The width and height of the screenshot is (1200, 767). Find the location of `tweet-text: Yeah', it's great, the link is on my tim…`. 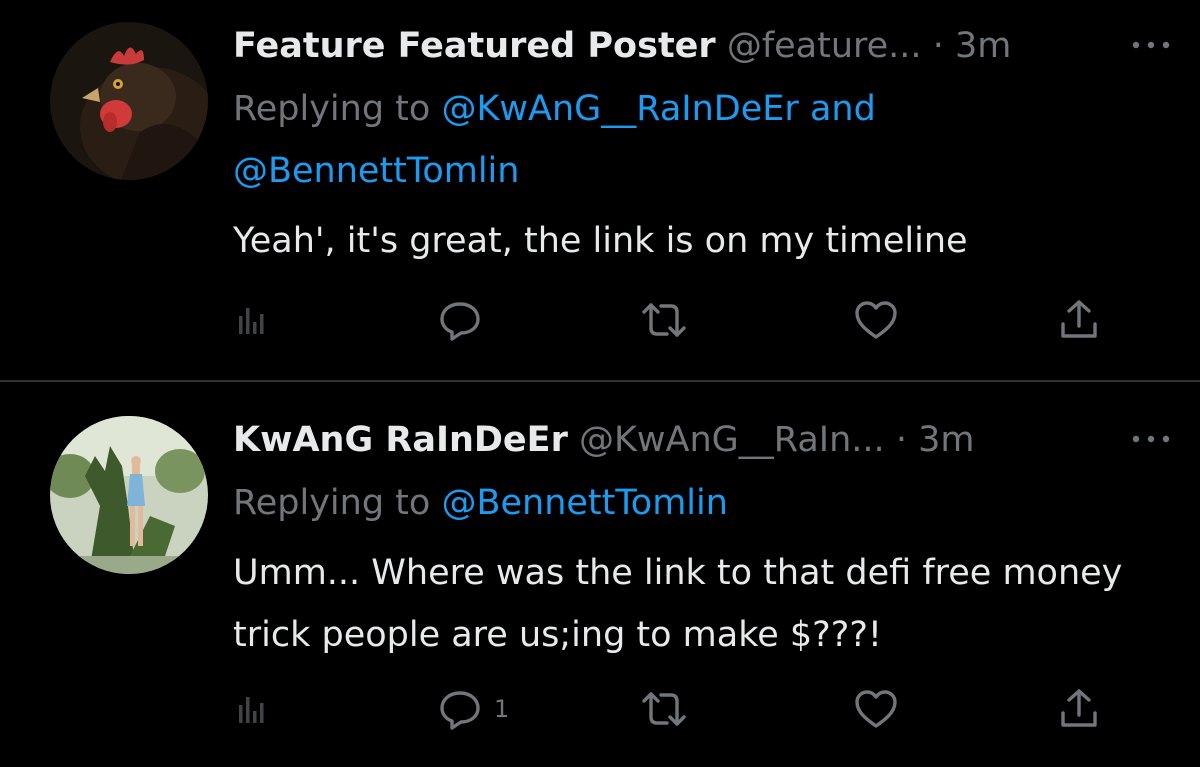

tweet-text: Yeah', it's great, the link is on my tim… is located at coordinates (600, 241).